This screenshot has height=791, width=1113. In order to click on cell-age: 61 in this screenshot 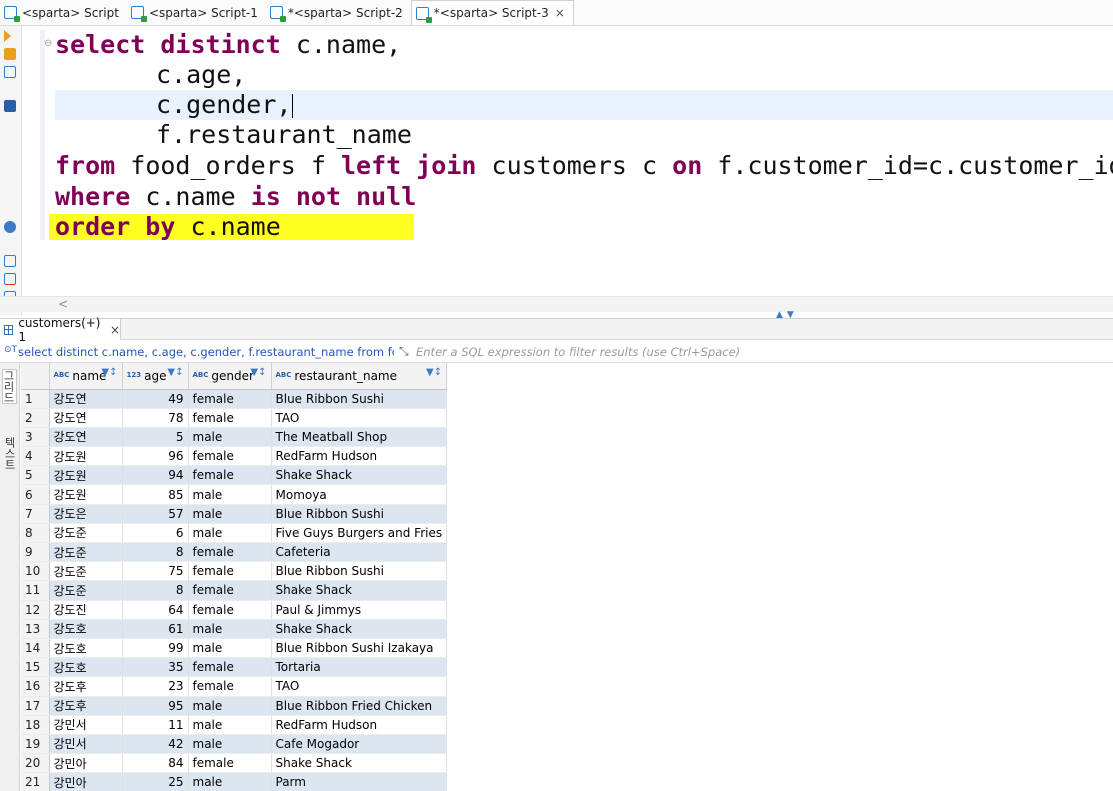, I will do `click(155, 629)`.